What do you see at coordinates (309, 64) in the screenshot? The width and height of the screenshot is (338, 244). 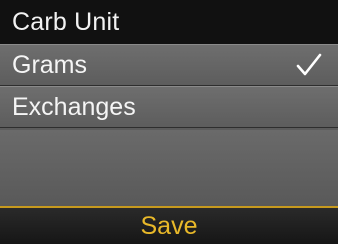 I see `check-icon` at bounding box center [309, 64].